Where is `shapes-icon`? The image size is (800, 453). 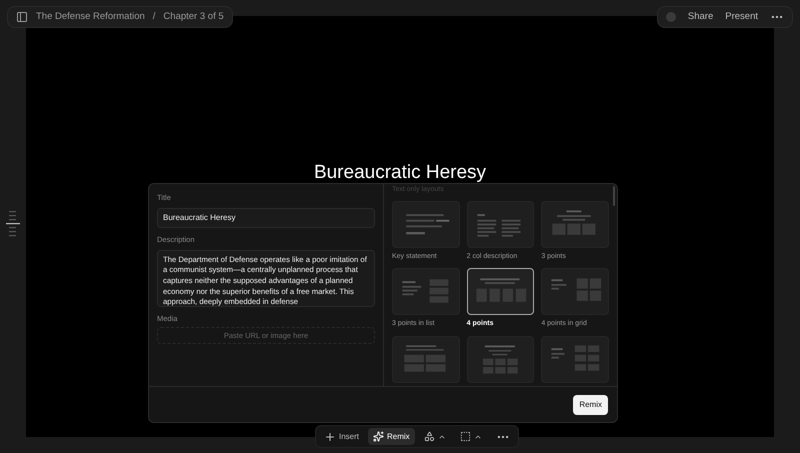
shapes-icon is located at coordinates (429, 436).